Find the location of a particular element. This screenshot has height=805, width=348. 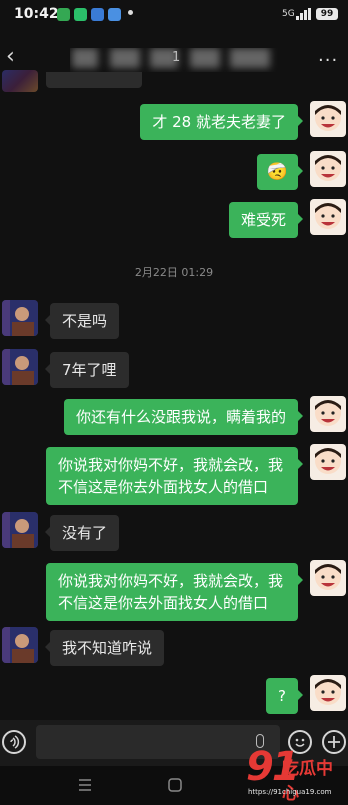

message-bubble-outgoing: 🤕 is located at coordinates (280, 172).